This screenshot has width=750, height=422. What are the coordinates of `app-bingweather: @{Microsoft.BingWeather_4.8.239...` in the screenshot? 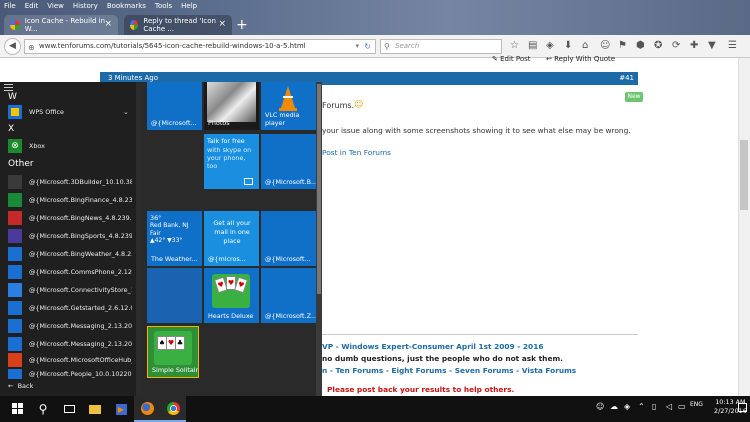 It's located at (70, 254).